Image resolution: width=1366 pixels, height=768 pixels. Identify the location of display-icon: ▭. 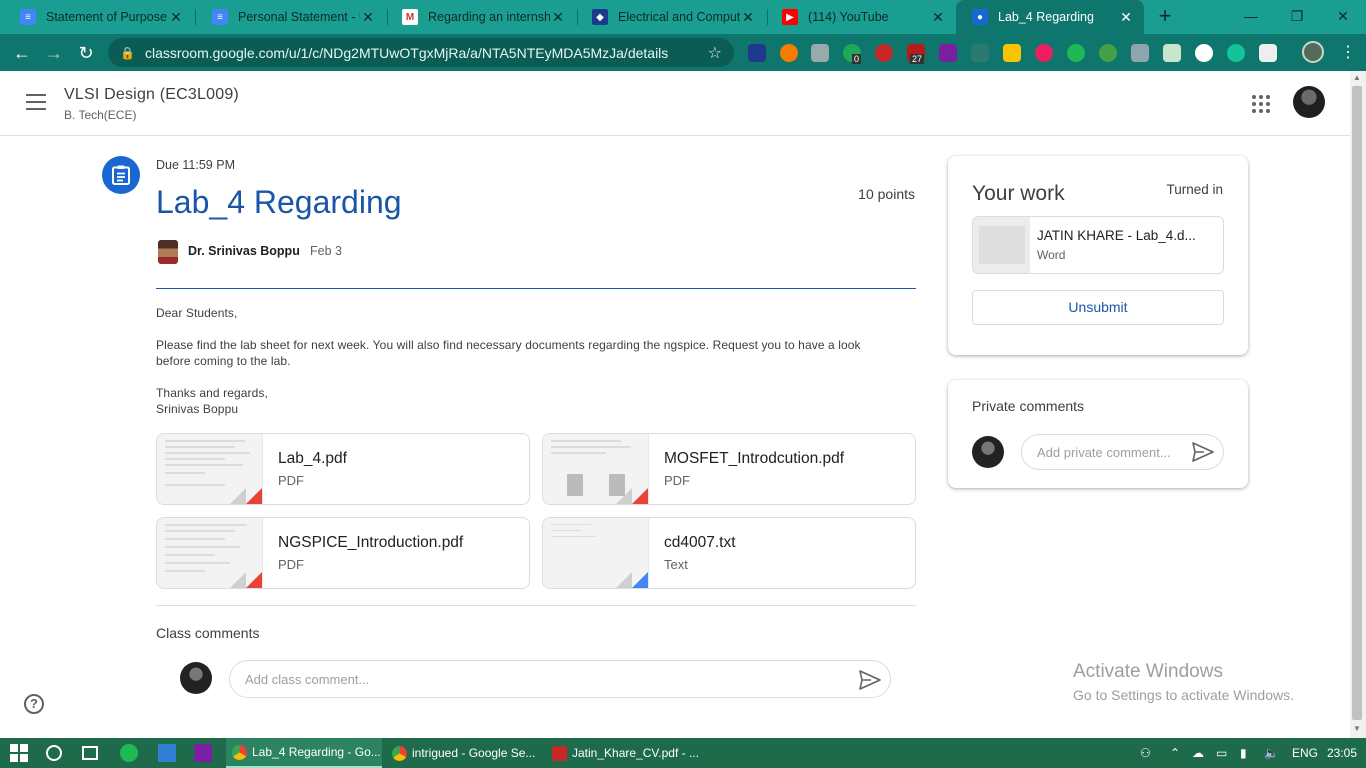
(1221, 753).